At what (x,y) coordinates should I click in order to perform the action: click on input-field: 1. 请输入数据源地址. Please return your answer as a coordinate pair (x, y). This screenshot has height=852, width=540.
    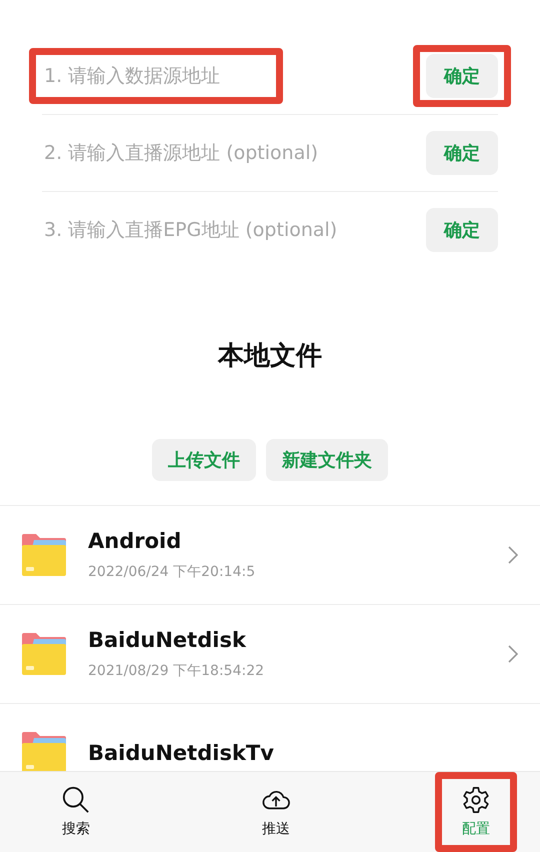
    Looking at the image, I should click on (156, 76).